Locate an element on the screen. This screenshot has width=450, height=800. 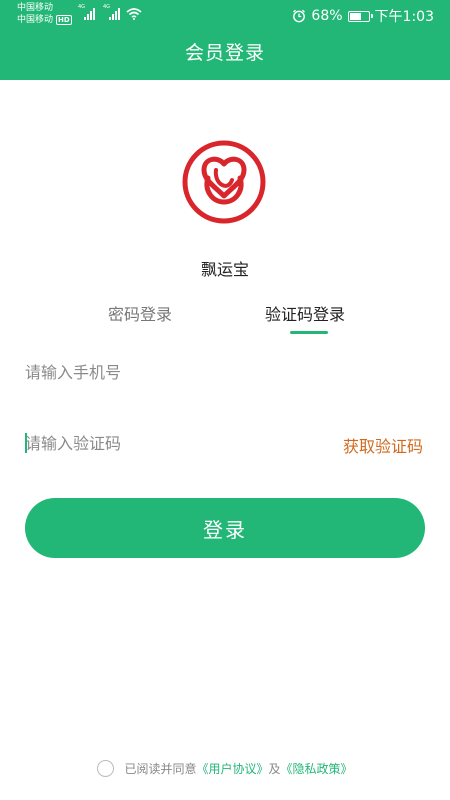
status-bar: 中国移动 中国移动 HD 4G 4G 68% 下午1:03 is located at coordinates (225, 16).